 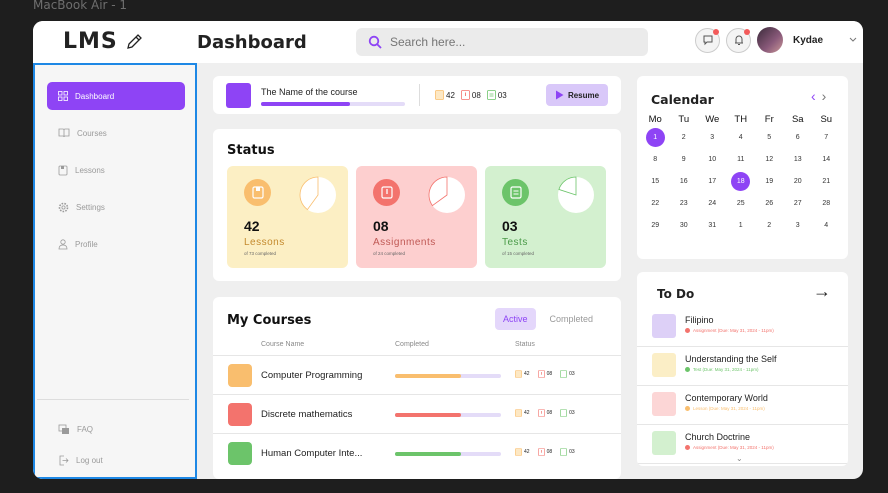 What do you see at coordinates (312, 375) in the screenshot?
I see `course-name: Computer Programming` at bounding box center [312, 375].